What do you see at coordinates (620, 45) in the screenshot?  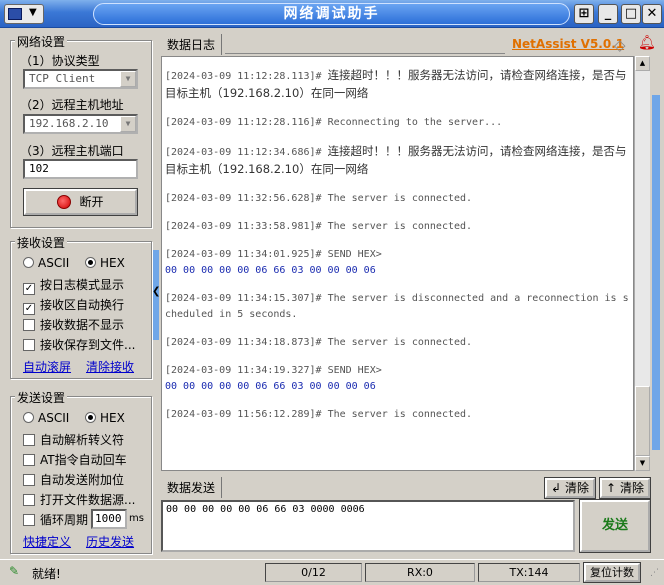 I see `diamond-icon: ◇` at bounding box center [620, 45].